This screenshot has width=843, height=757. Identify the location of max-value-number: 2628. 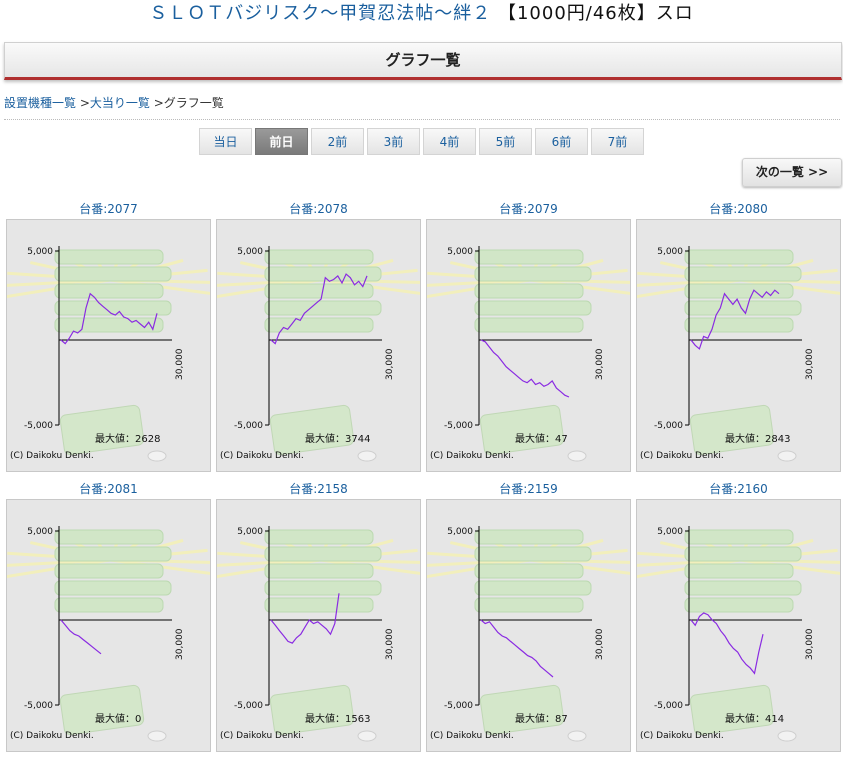
(148, 439).